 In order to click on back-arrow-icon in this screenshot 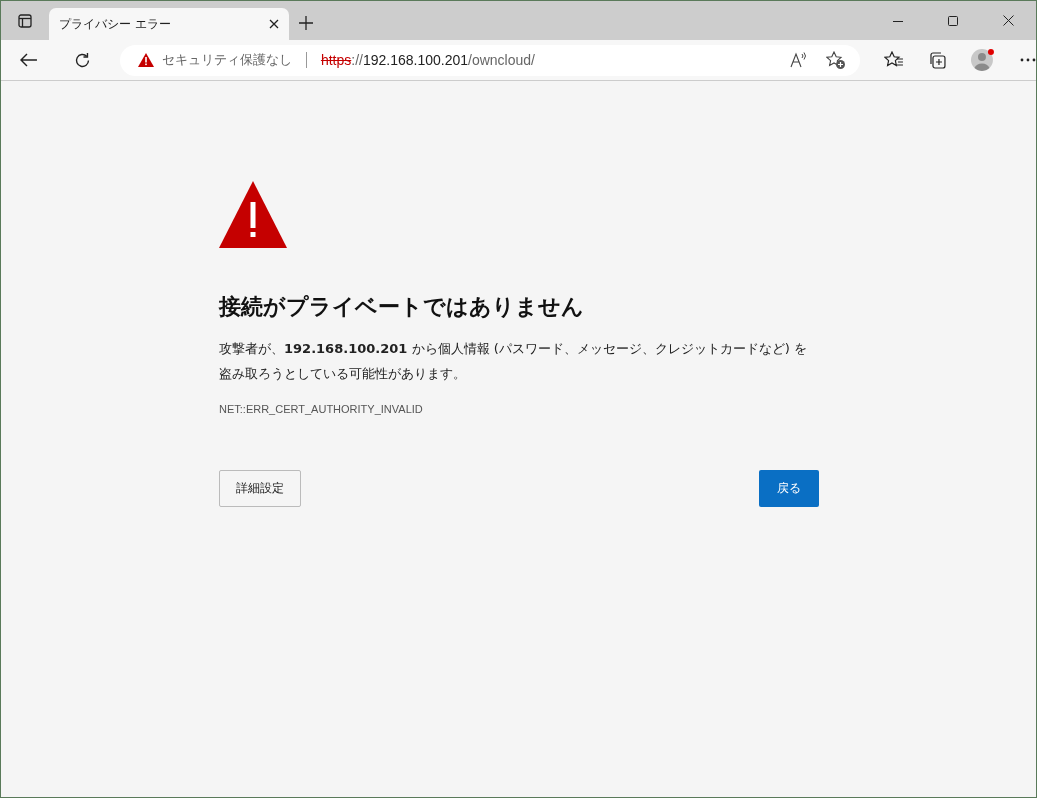, I will do `click(29, 60)`.